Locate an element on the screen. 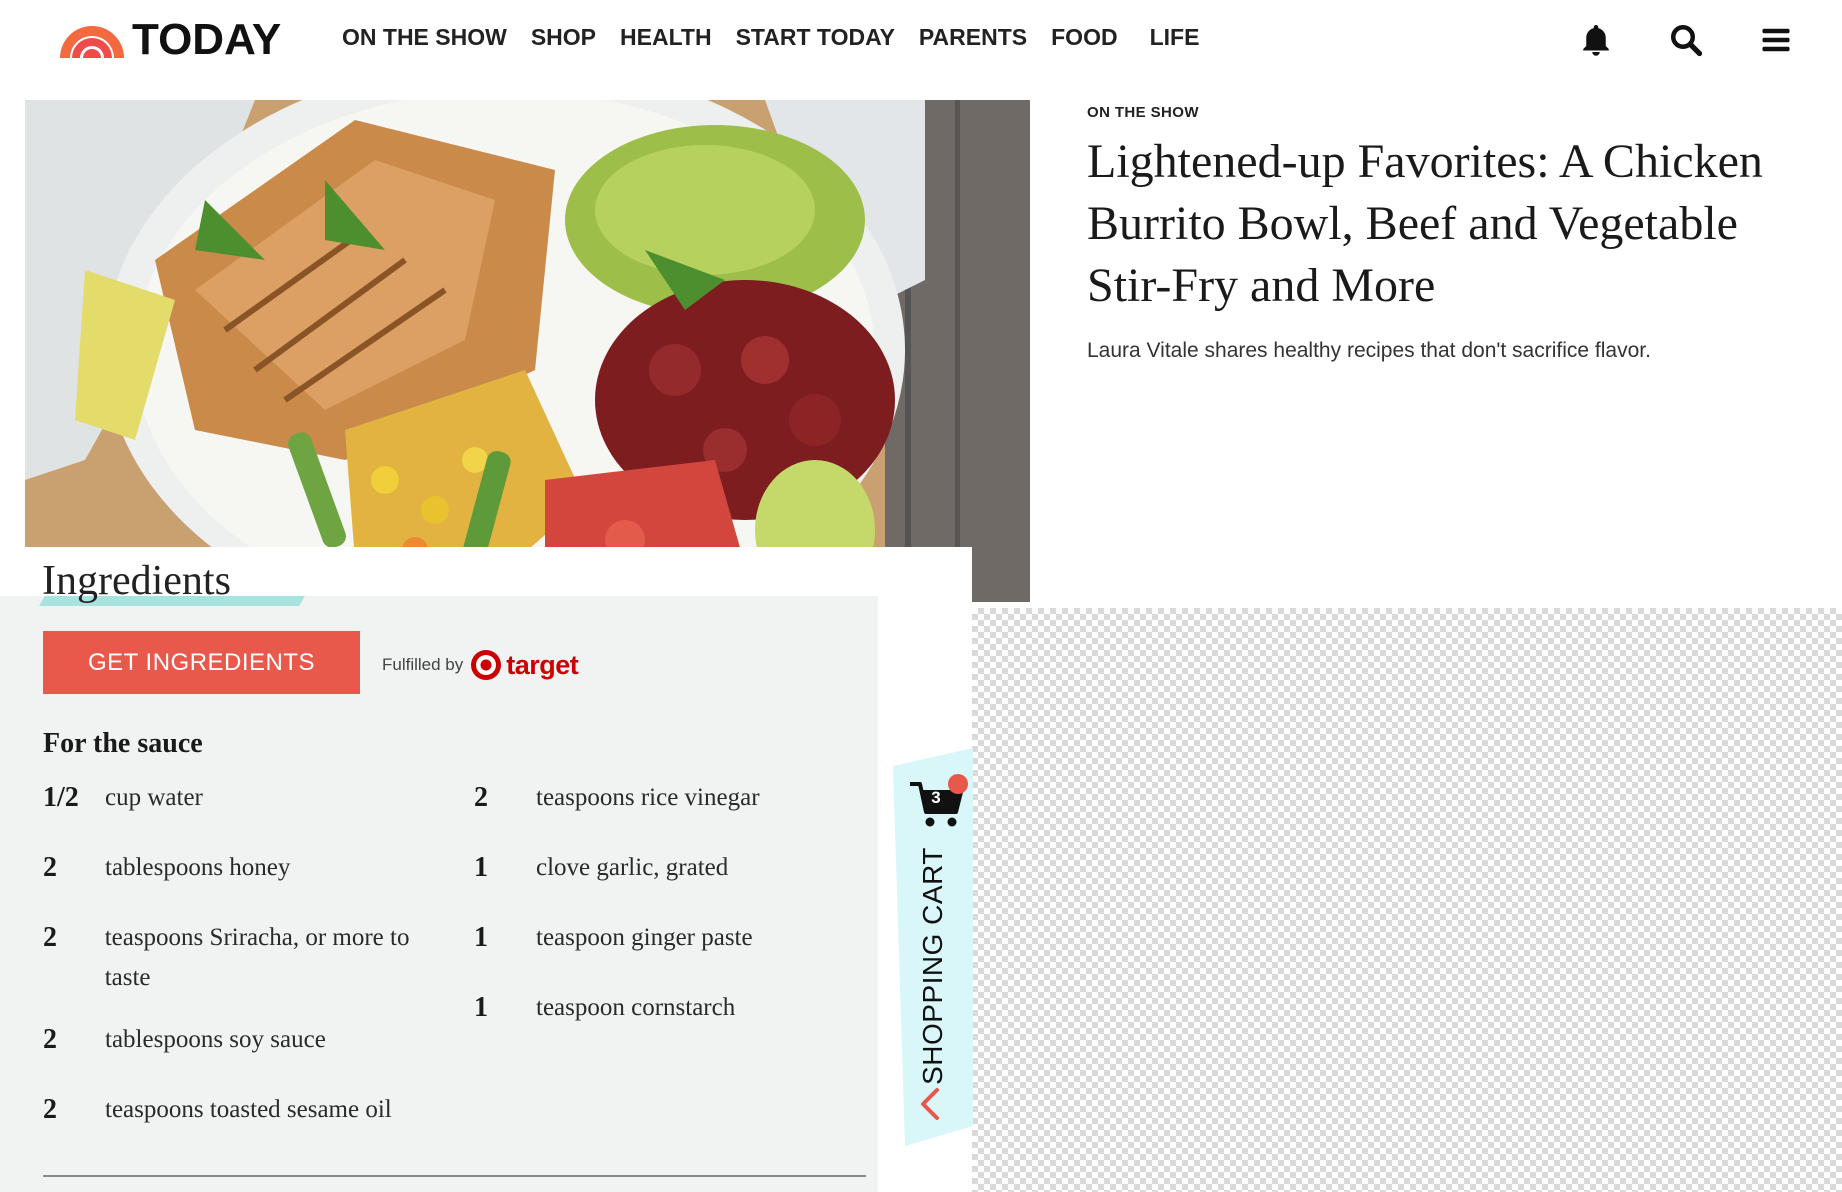 The image size is (1842, 1192). shopping-cart-tab: 3 SHOPPING CART is located at coordinates (933, 947).